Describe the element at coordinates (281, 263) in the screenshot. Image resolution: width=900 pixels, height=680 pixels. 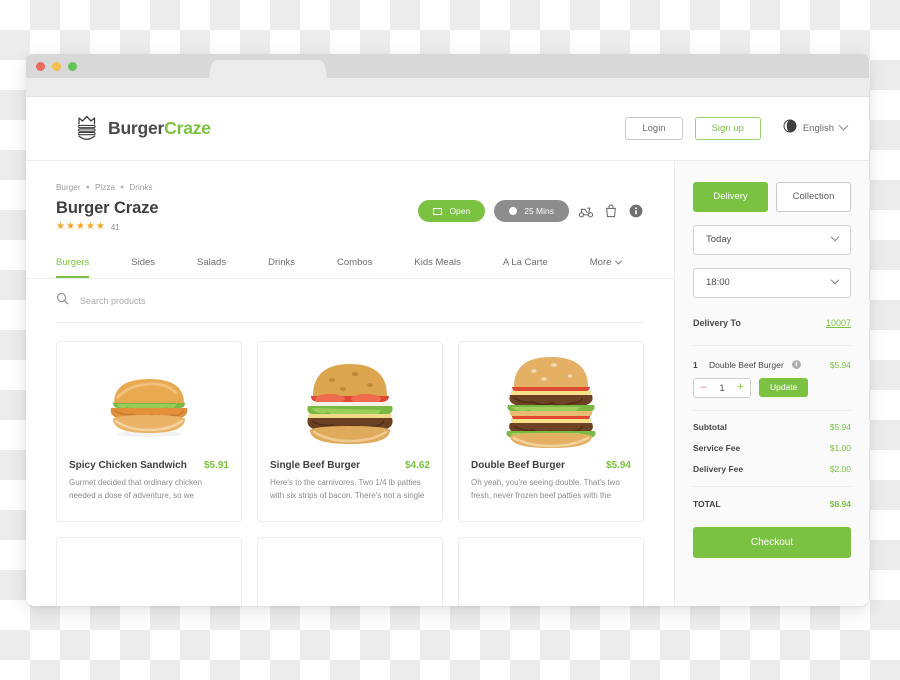
I see `tab-drinks: Drinks` at that location.